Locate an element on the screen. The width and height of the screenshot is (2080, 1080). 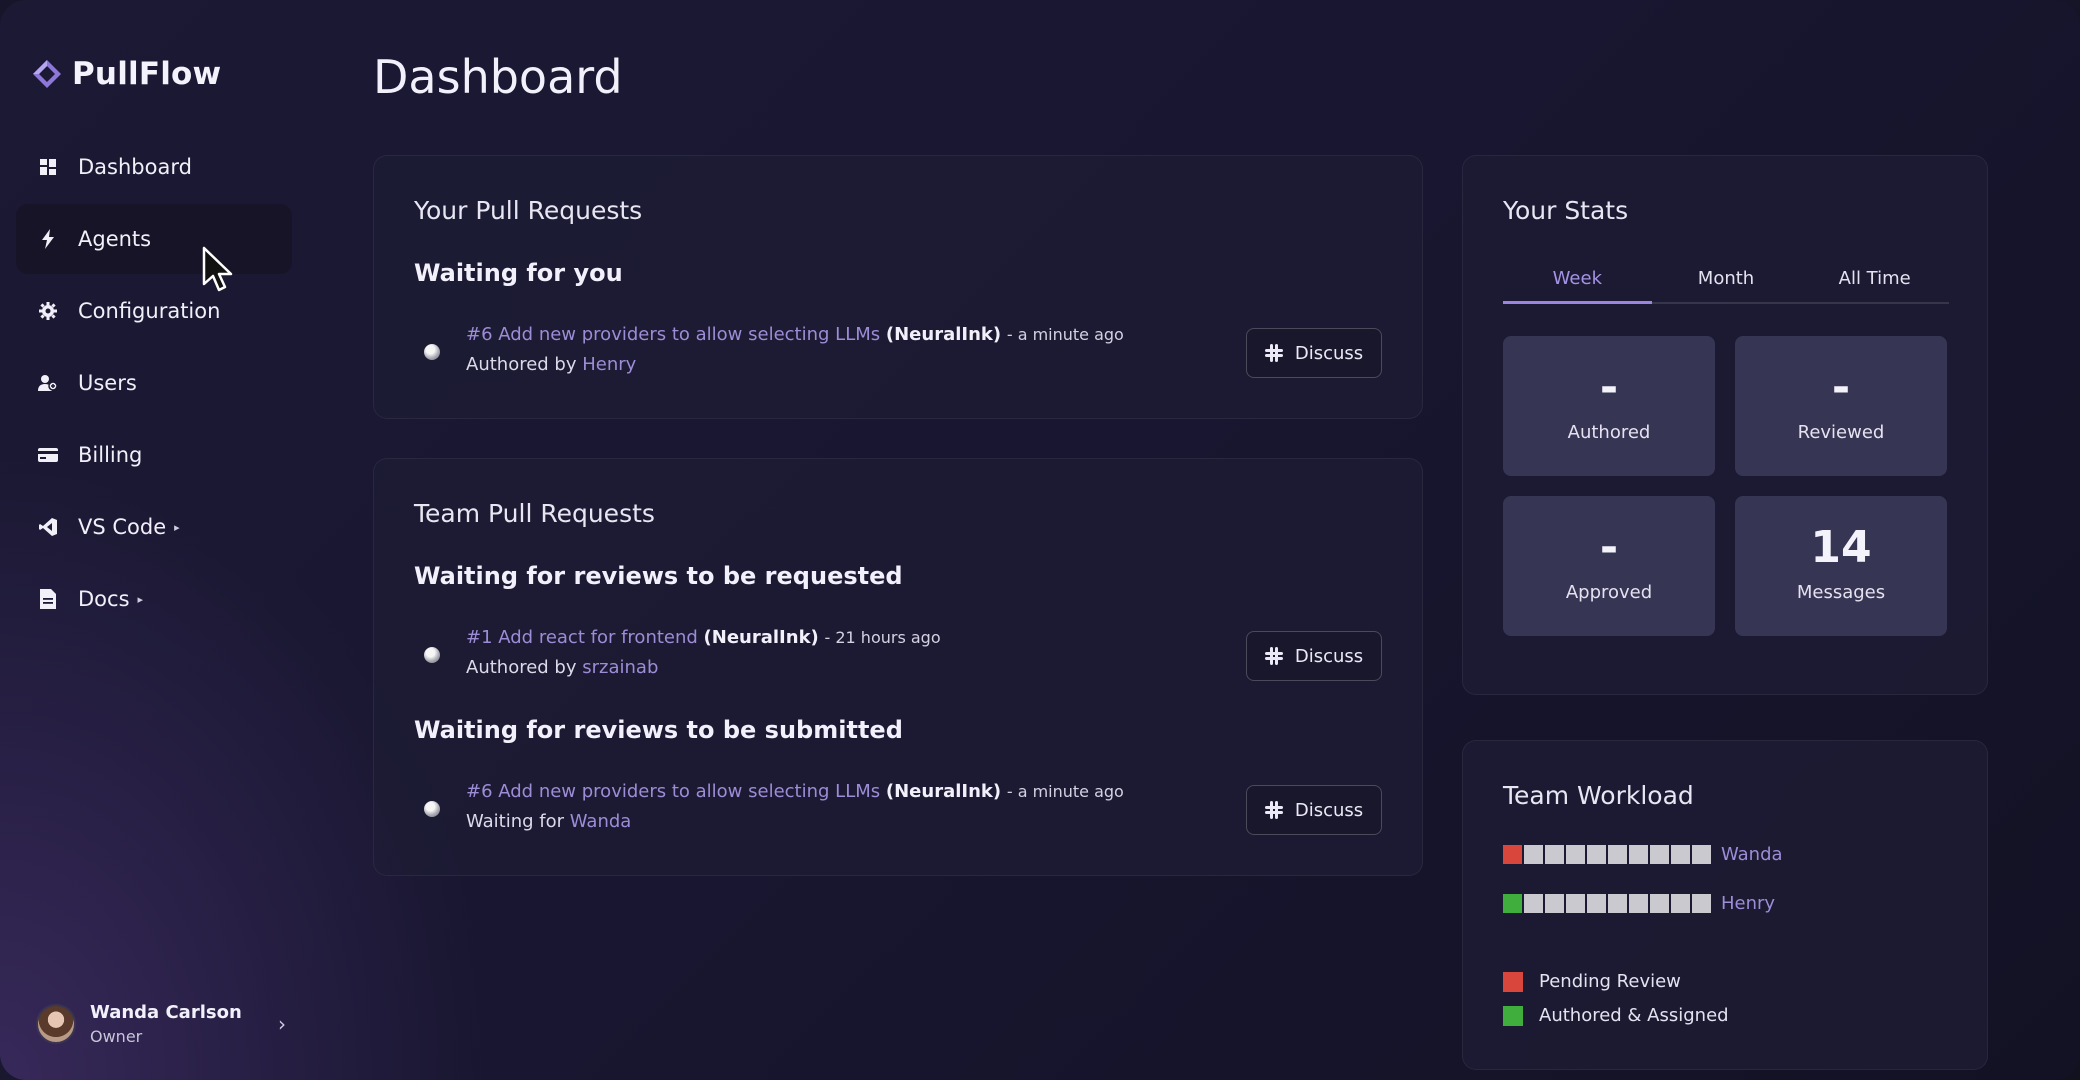
app-name: PullFlow is located at coordinates (147, 74).